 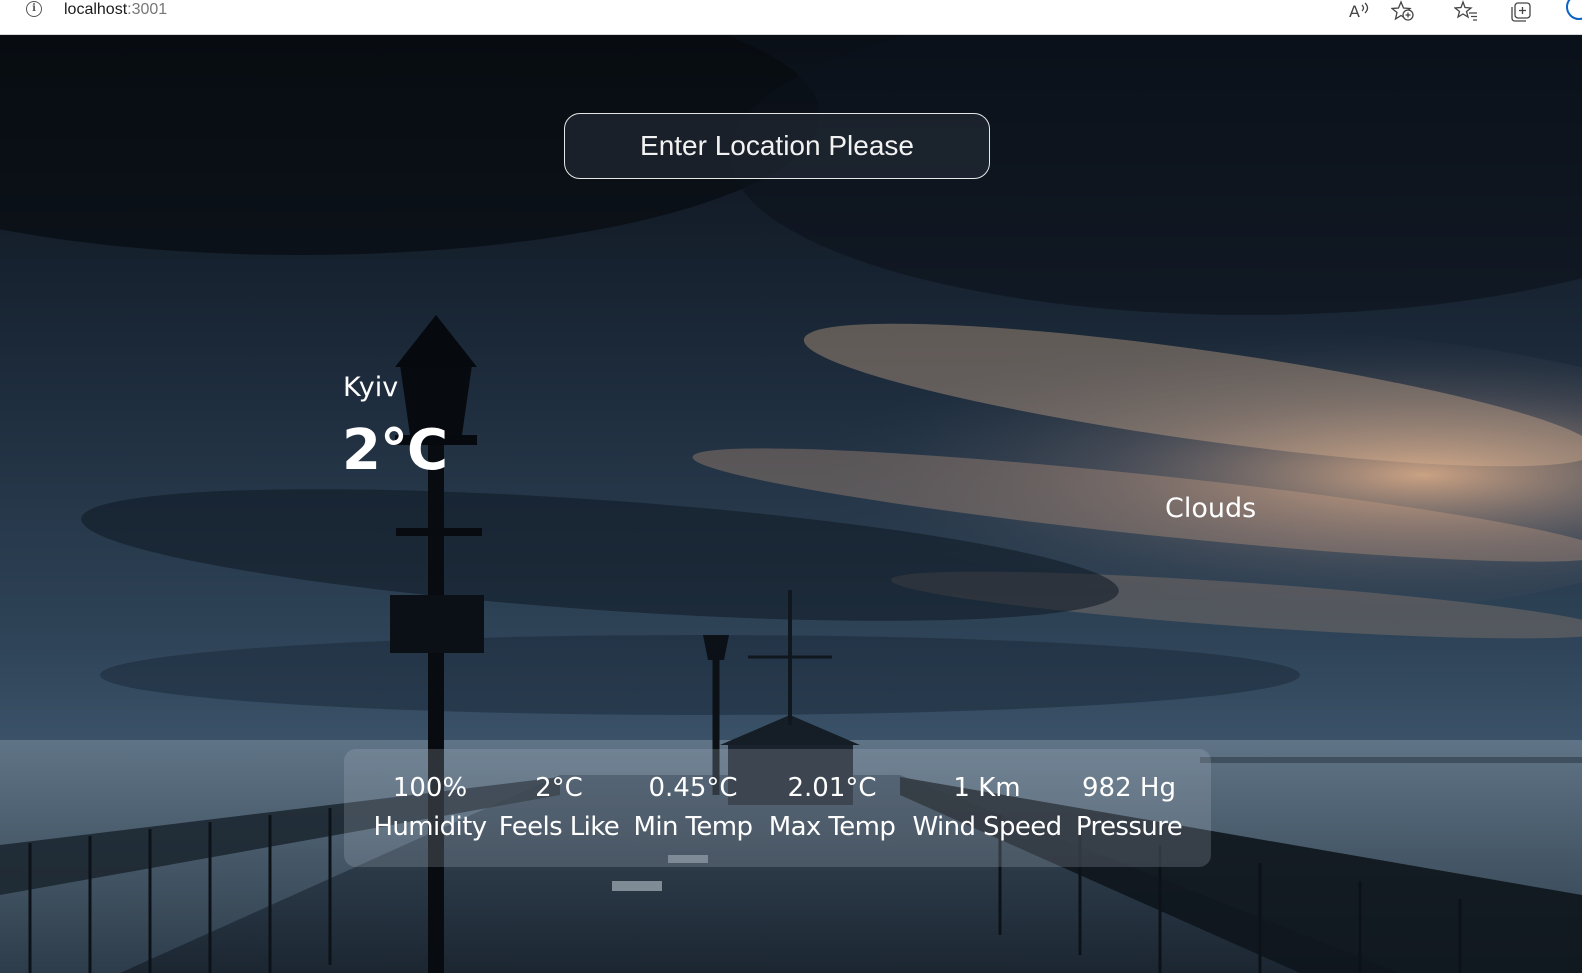 What do you see at coordinates (693, 788) in the screenshot?
I see `min-temp-value: 0.45°C` at bounding box center [693, 788].